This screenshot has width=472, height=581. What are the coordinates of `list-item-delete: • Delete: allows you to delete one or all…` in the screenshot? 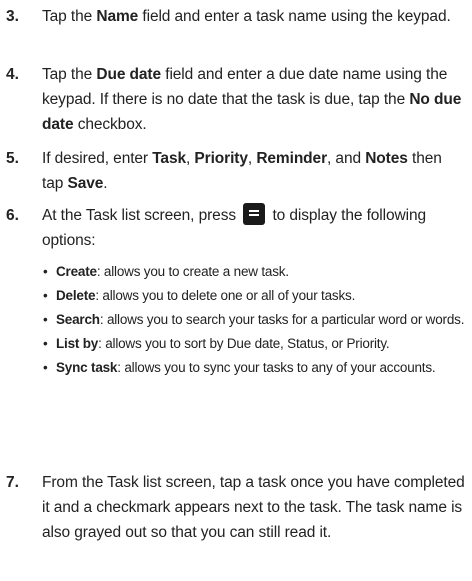 It's located at (254, 296).